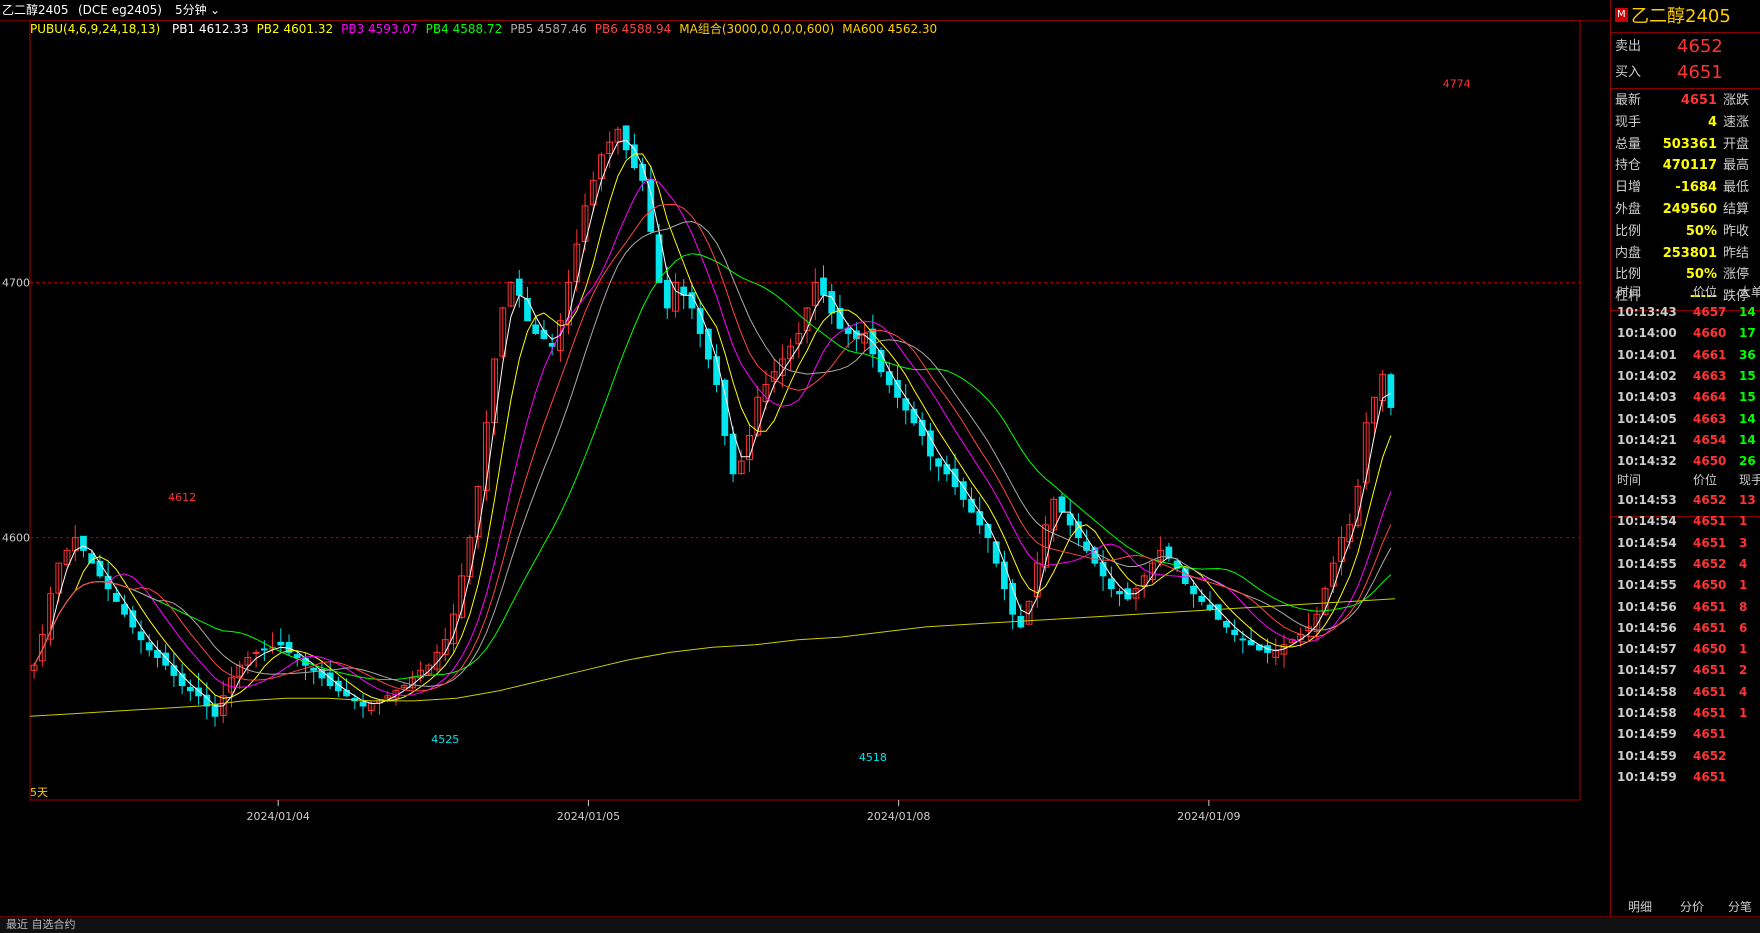 The width and height of the screenshot is (1760, 933). What do you see at coordinates (1736, 122) in the screenshot?
I see `quote-label-secondary: 速涨` at bounding box center [1736, 122].